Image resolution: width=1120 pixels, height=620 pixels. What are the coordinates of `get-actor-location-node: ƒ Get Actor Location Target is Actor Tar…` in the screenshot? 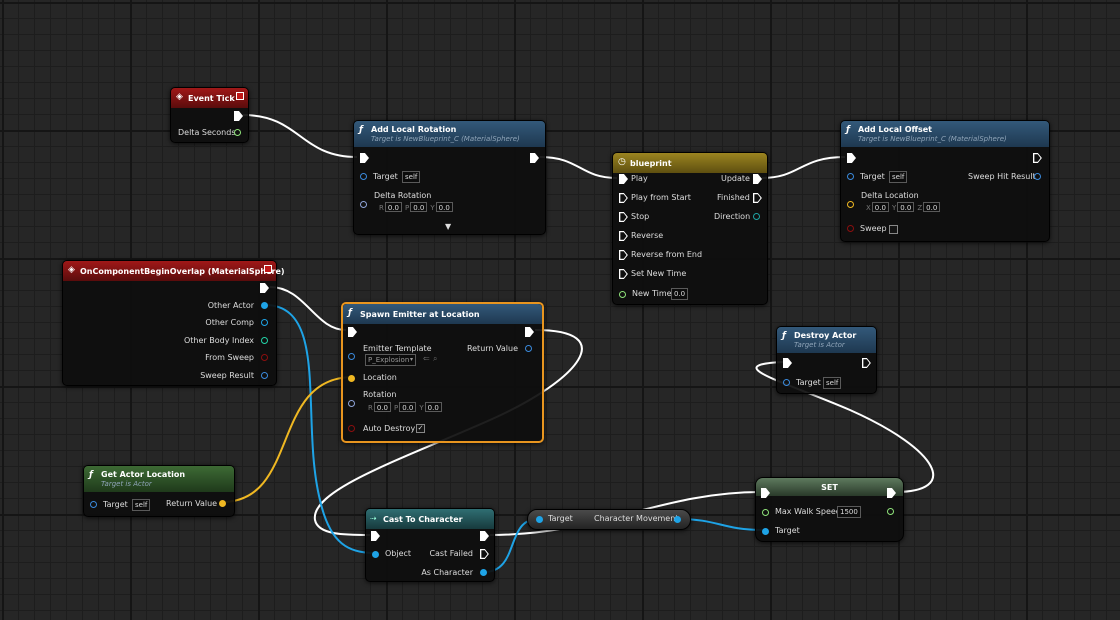 It's located at (159, 491).